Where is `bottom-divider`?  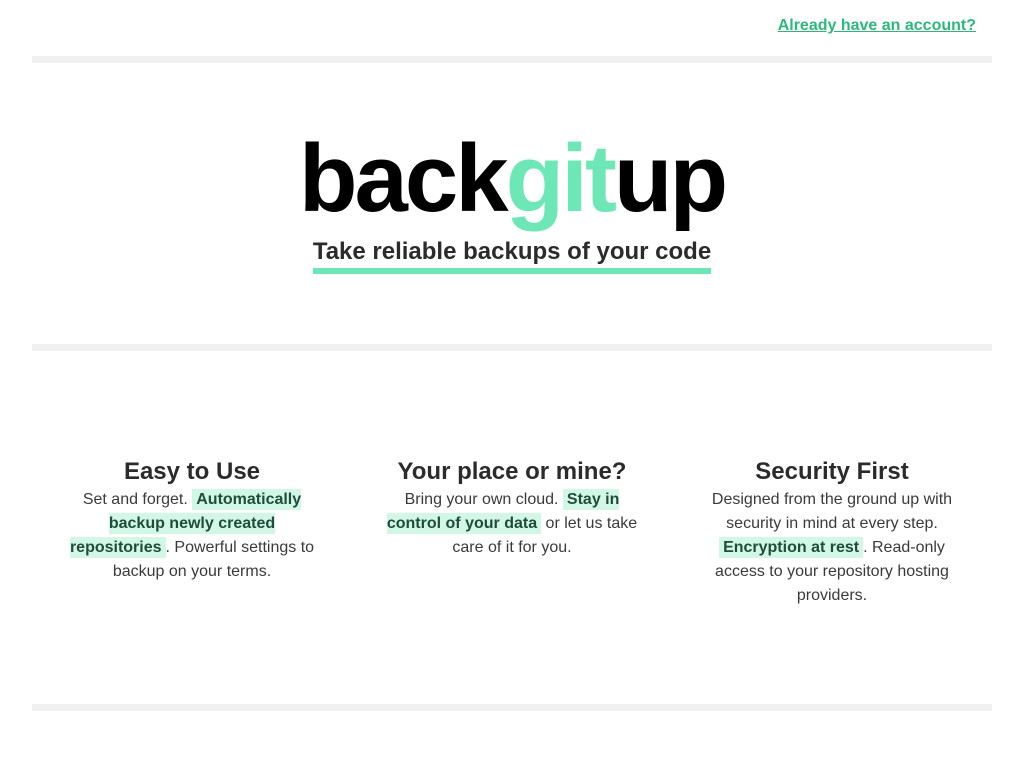 bottom-divider is located at coordinates (512, 707).